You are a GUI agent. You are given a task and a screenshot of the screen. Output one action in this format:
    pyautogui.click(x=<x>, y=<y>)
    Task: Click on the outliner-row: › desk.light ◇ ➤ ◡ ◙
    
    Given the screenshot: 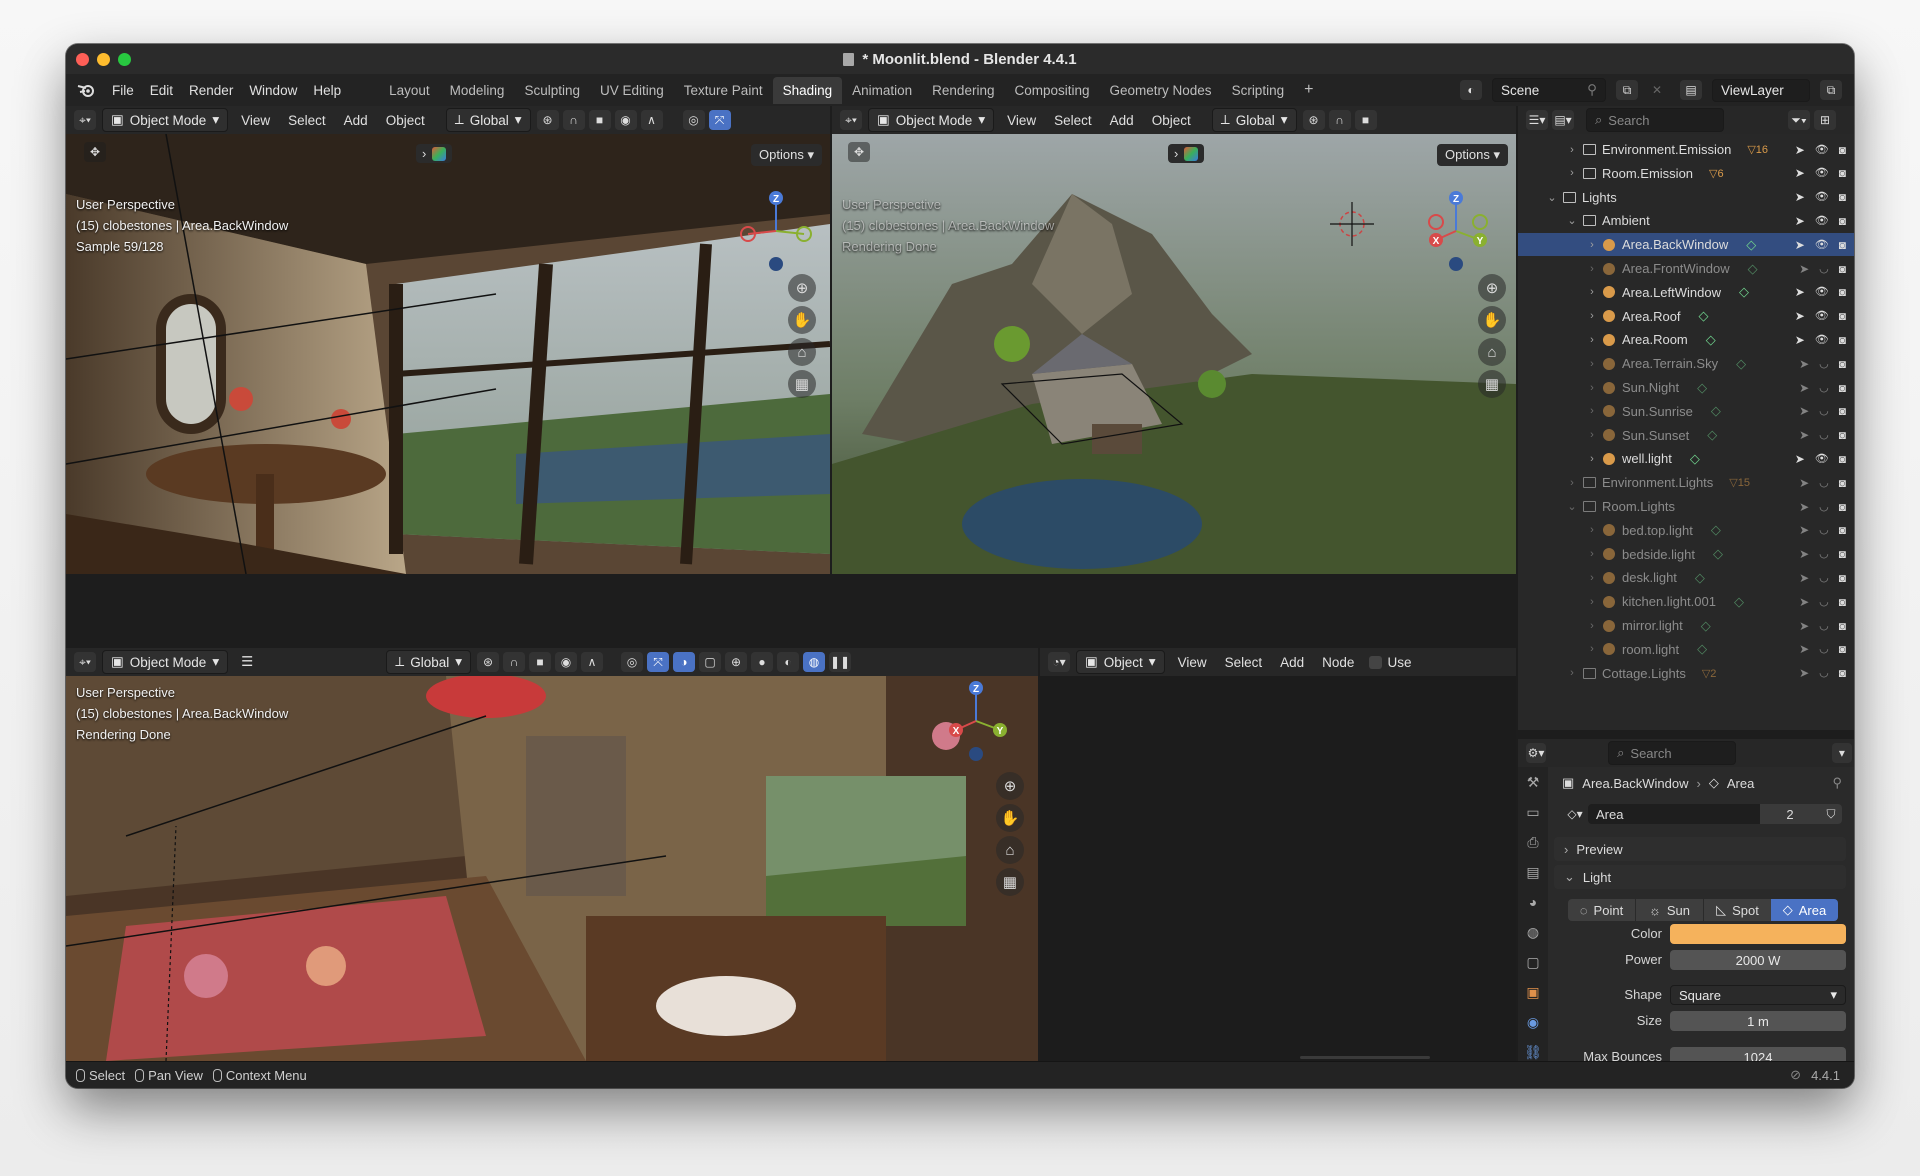 What is the action you would take?
    pyautogui.click(x=1686, y=577)
    